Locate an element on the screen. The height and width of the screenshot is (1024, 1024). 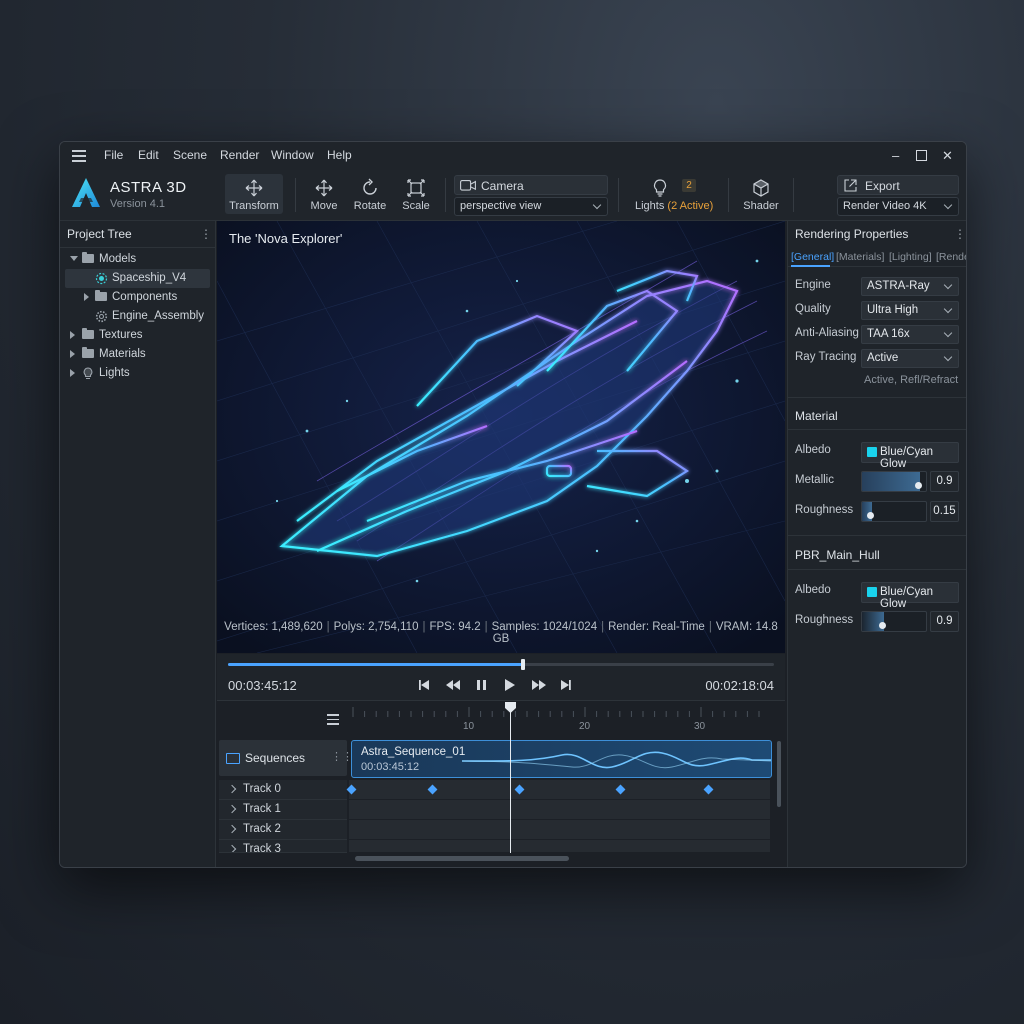
menu-edit: Edit is located at coordinates (148, 155).